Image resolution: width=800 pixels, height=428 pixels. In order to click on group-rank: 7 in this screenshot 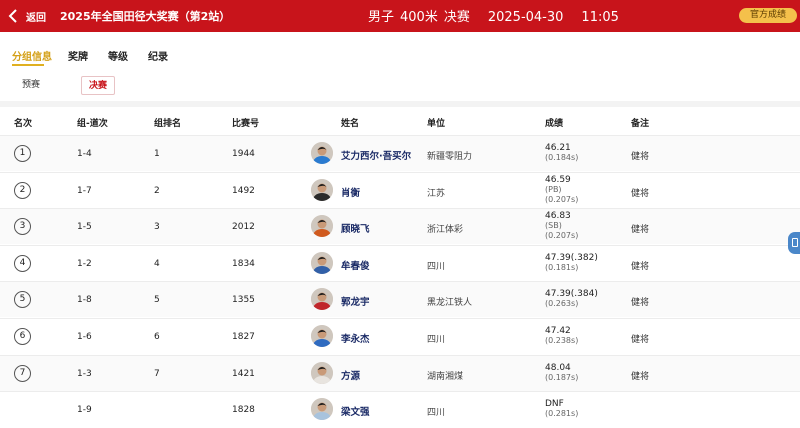, I will do `click(157, 373)`.